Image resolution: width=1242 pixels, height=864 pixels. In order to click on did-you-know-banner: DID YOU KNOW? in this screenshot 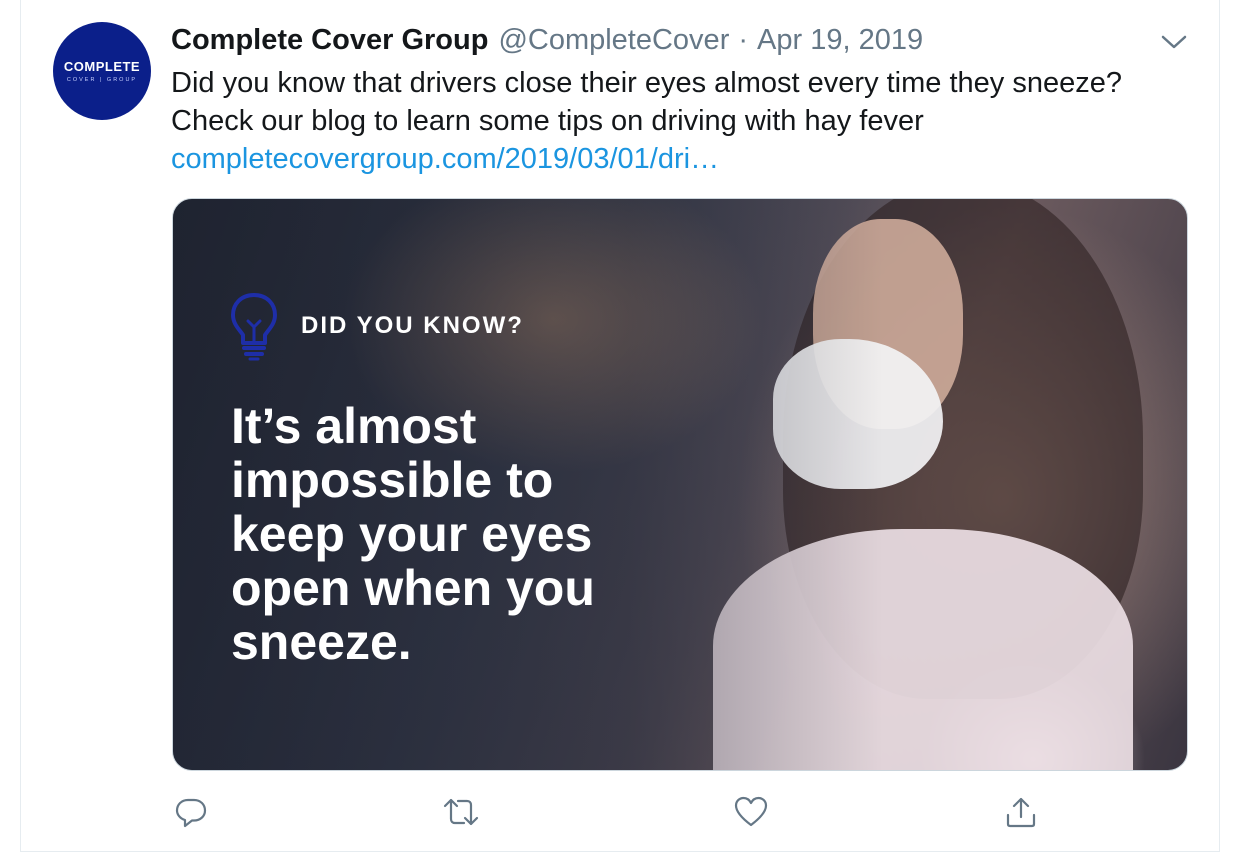, I will do `click(376, 326)`.